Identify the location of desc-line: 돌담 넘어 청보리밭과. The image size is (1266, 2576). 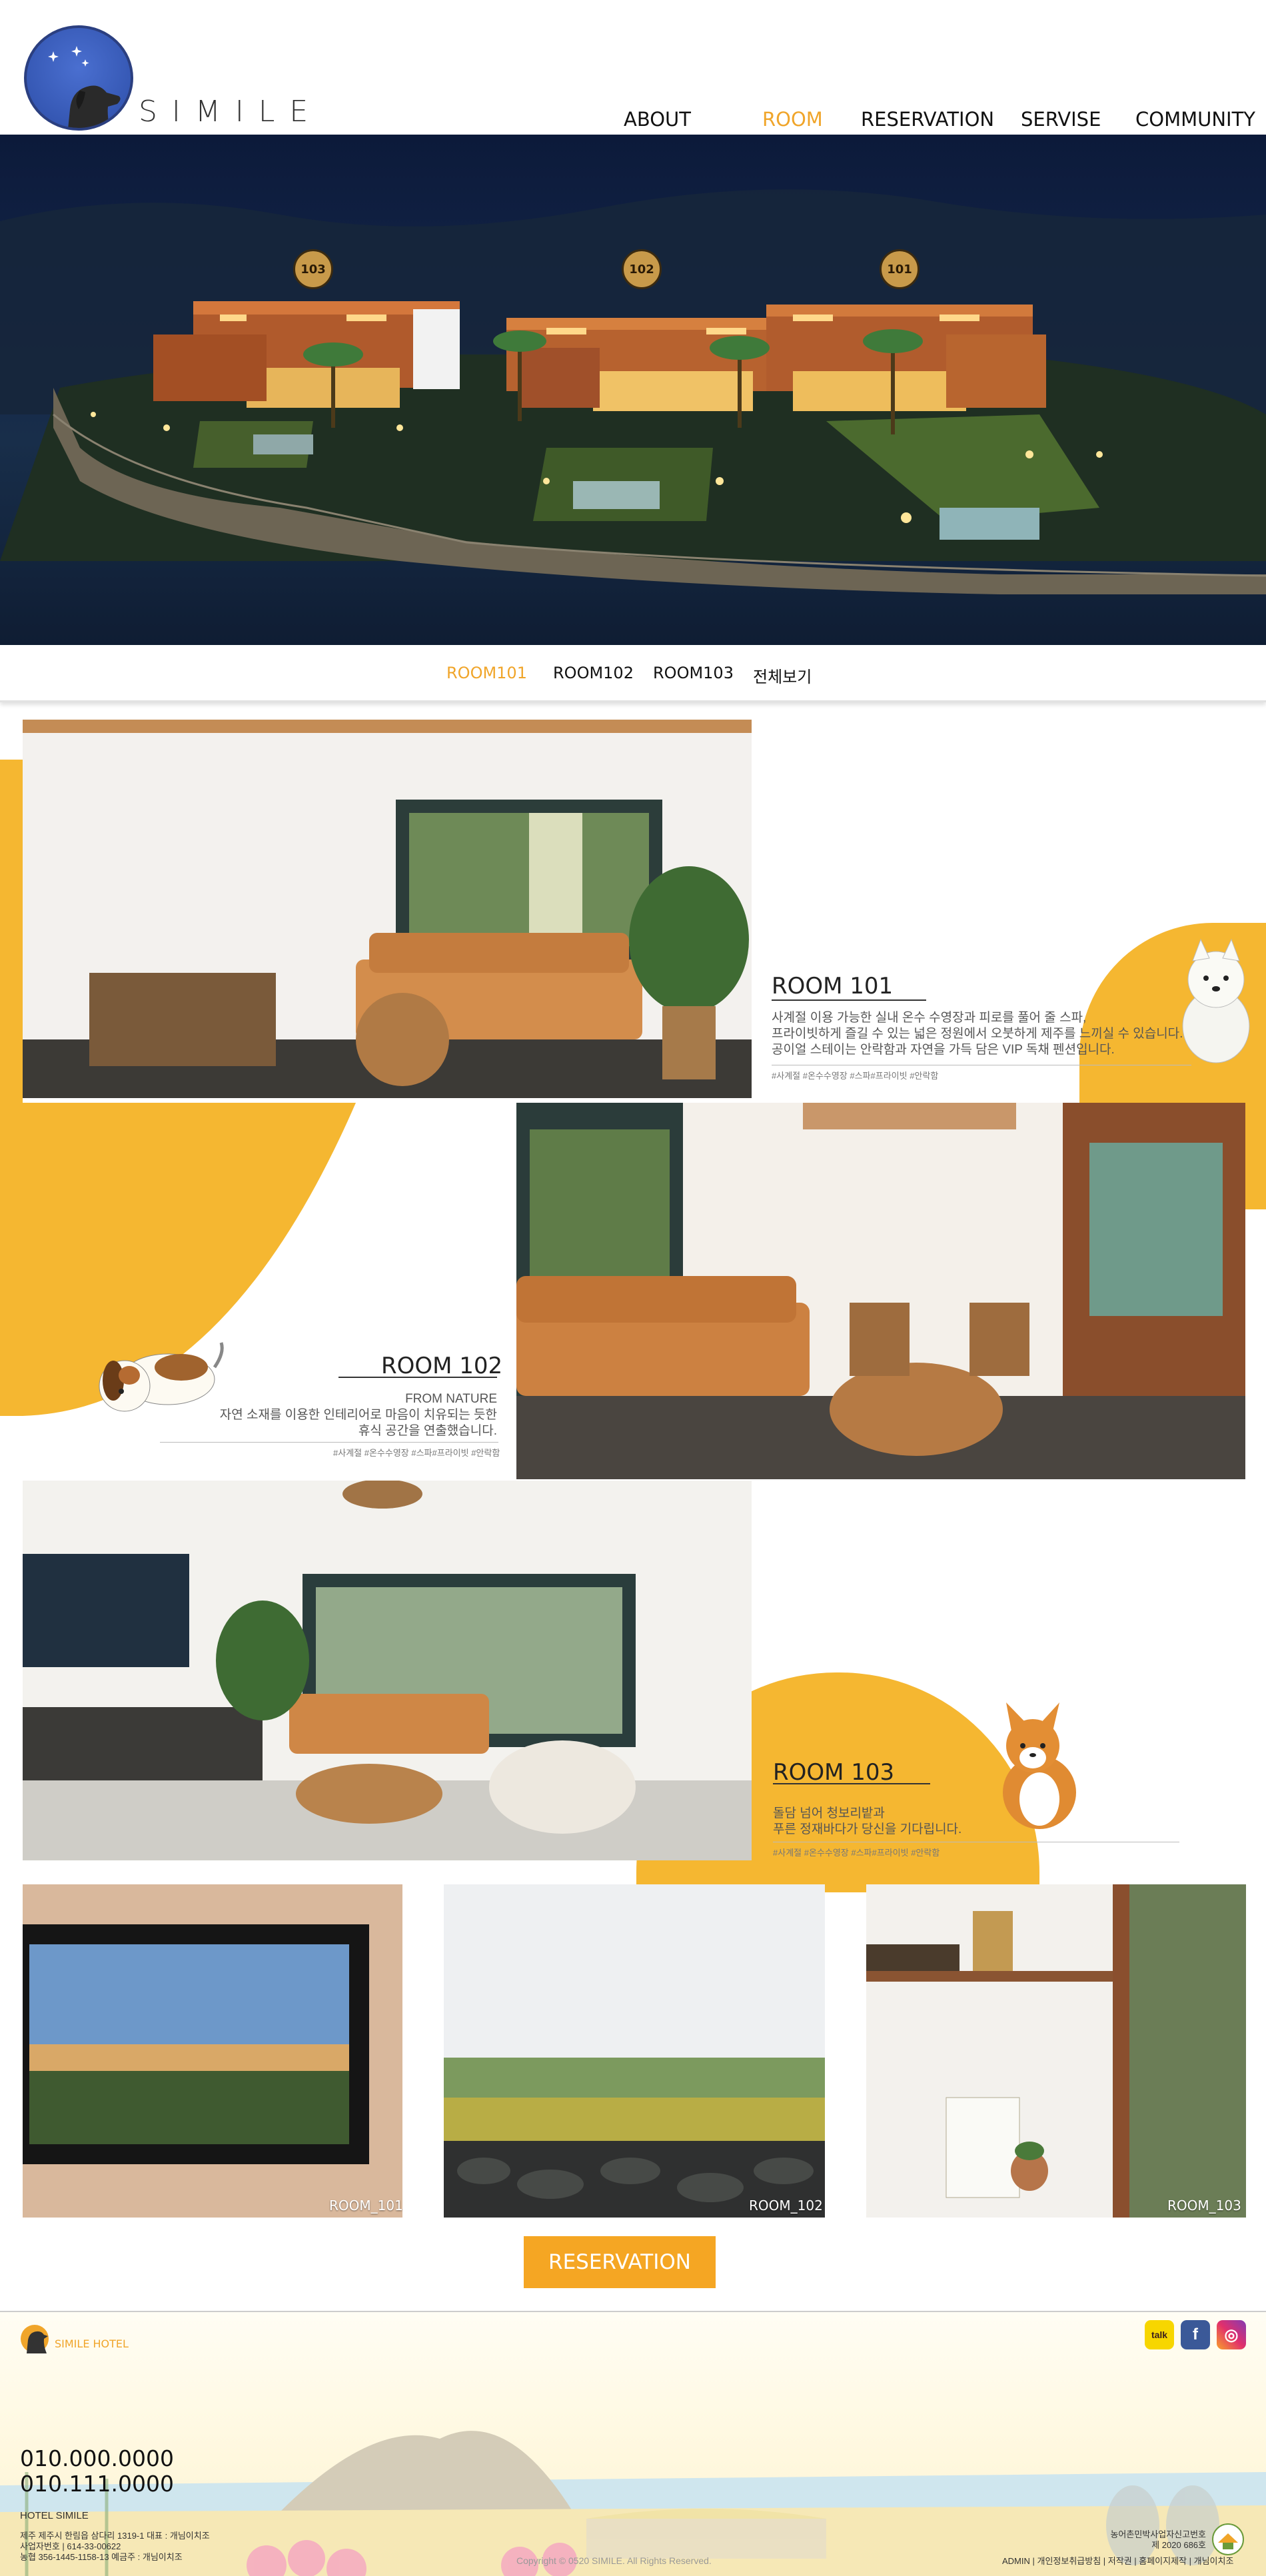
(829, 1813).